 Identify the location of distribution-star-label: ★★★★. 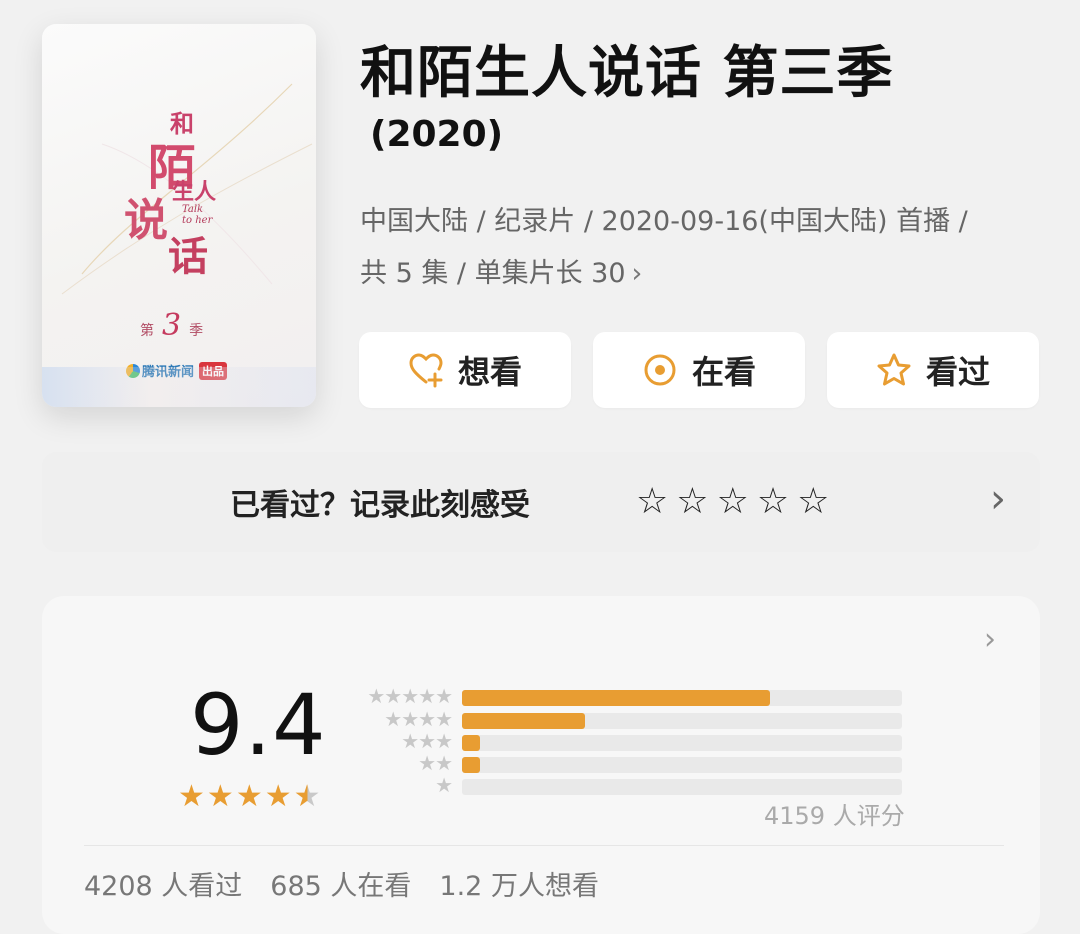
(418, 719).